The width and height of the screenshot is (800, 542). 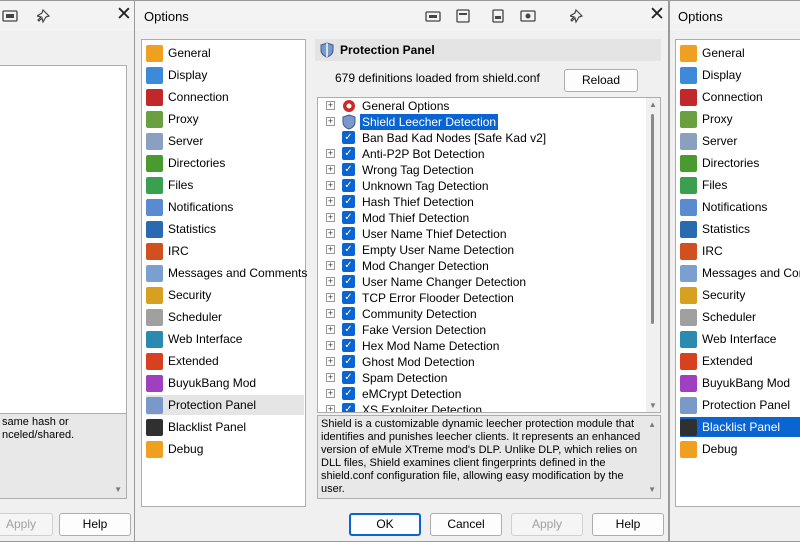 What do you see at coordinates (483, 282) in the screenshot?
I see `tree-item: + ✓ User Name Changer Detection` at bounding box center [483, 282].